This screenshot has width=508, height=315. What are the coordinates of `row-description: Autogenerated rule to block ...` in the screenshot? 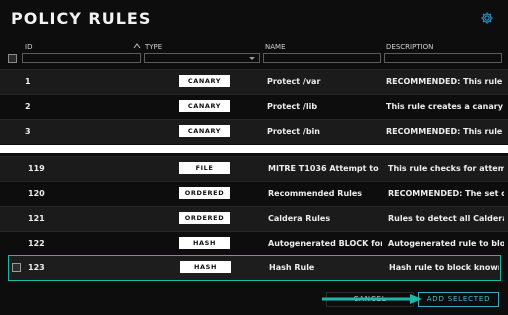 It's located at (446, 243).